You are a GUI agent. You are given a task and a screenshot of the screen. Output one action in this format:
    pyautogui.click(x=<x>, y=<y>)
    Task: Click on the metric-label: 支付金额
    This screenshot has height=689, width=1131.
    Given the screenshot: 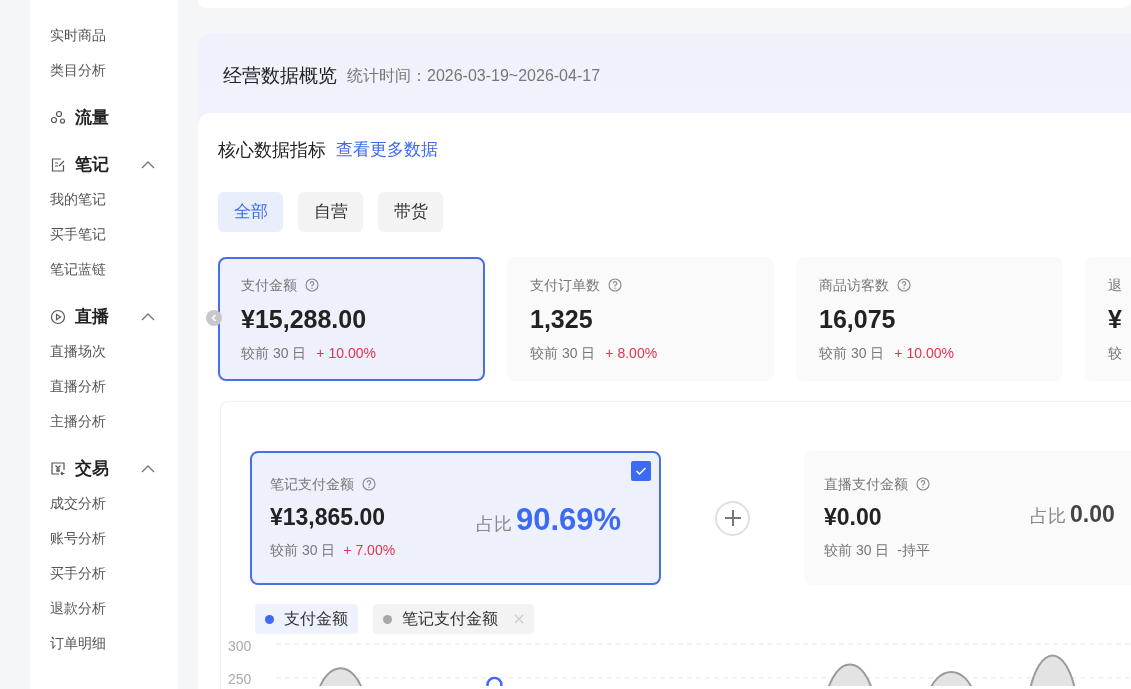 What is the action you would take?
    pyautogui.click(x=269, y=285)
    